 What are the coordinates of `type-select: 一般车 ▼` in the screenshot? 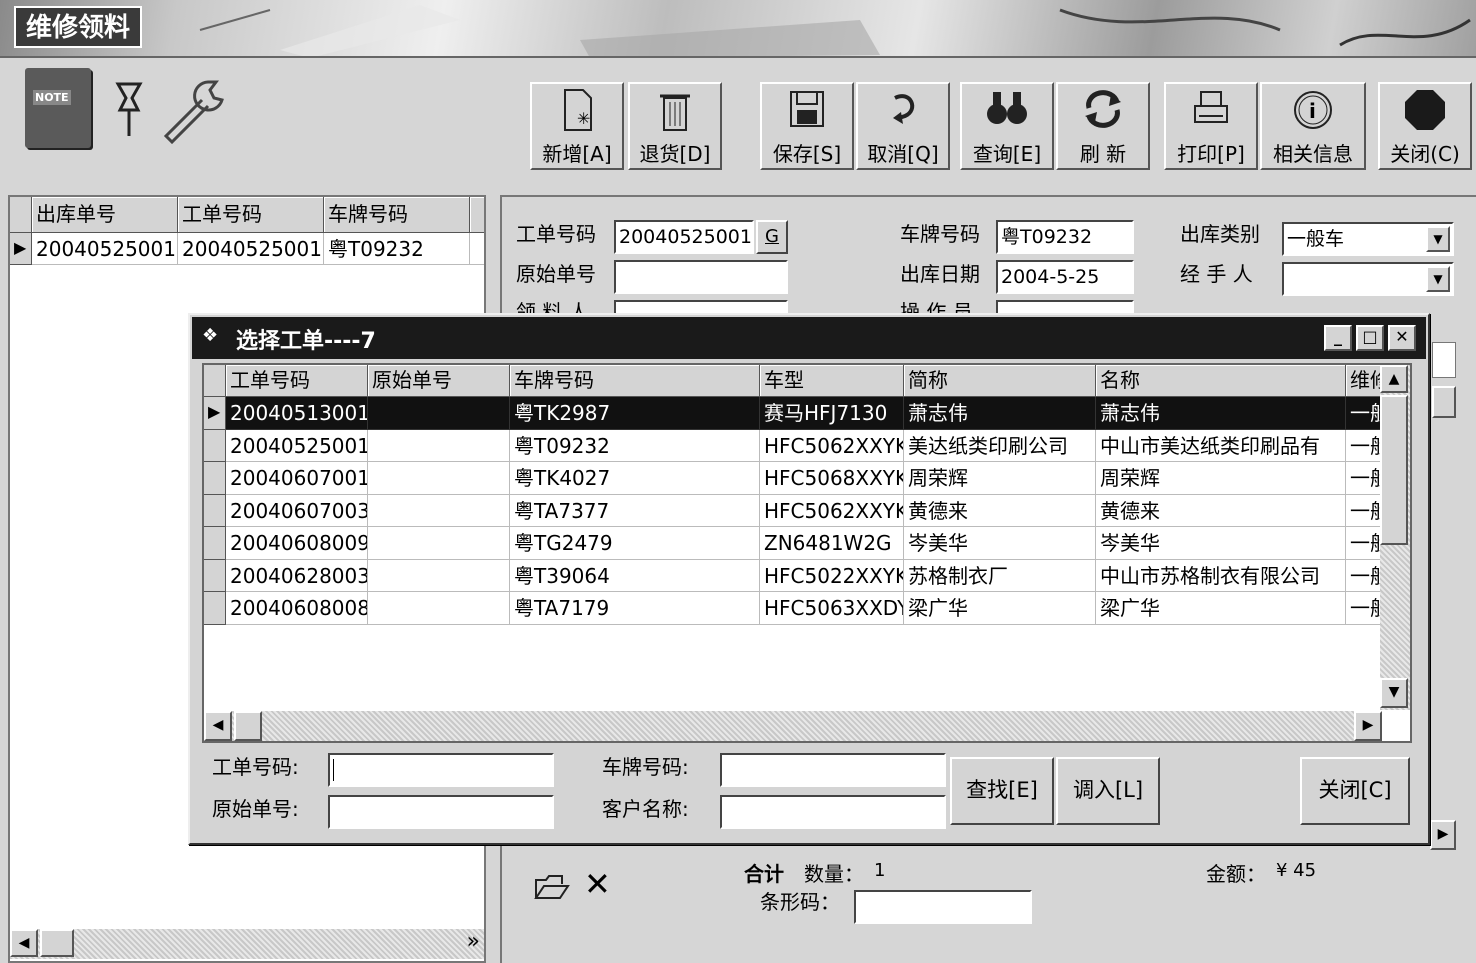 It's located at (1368, 239).